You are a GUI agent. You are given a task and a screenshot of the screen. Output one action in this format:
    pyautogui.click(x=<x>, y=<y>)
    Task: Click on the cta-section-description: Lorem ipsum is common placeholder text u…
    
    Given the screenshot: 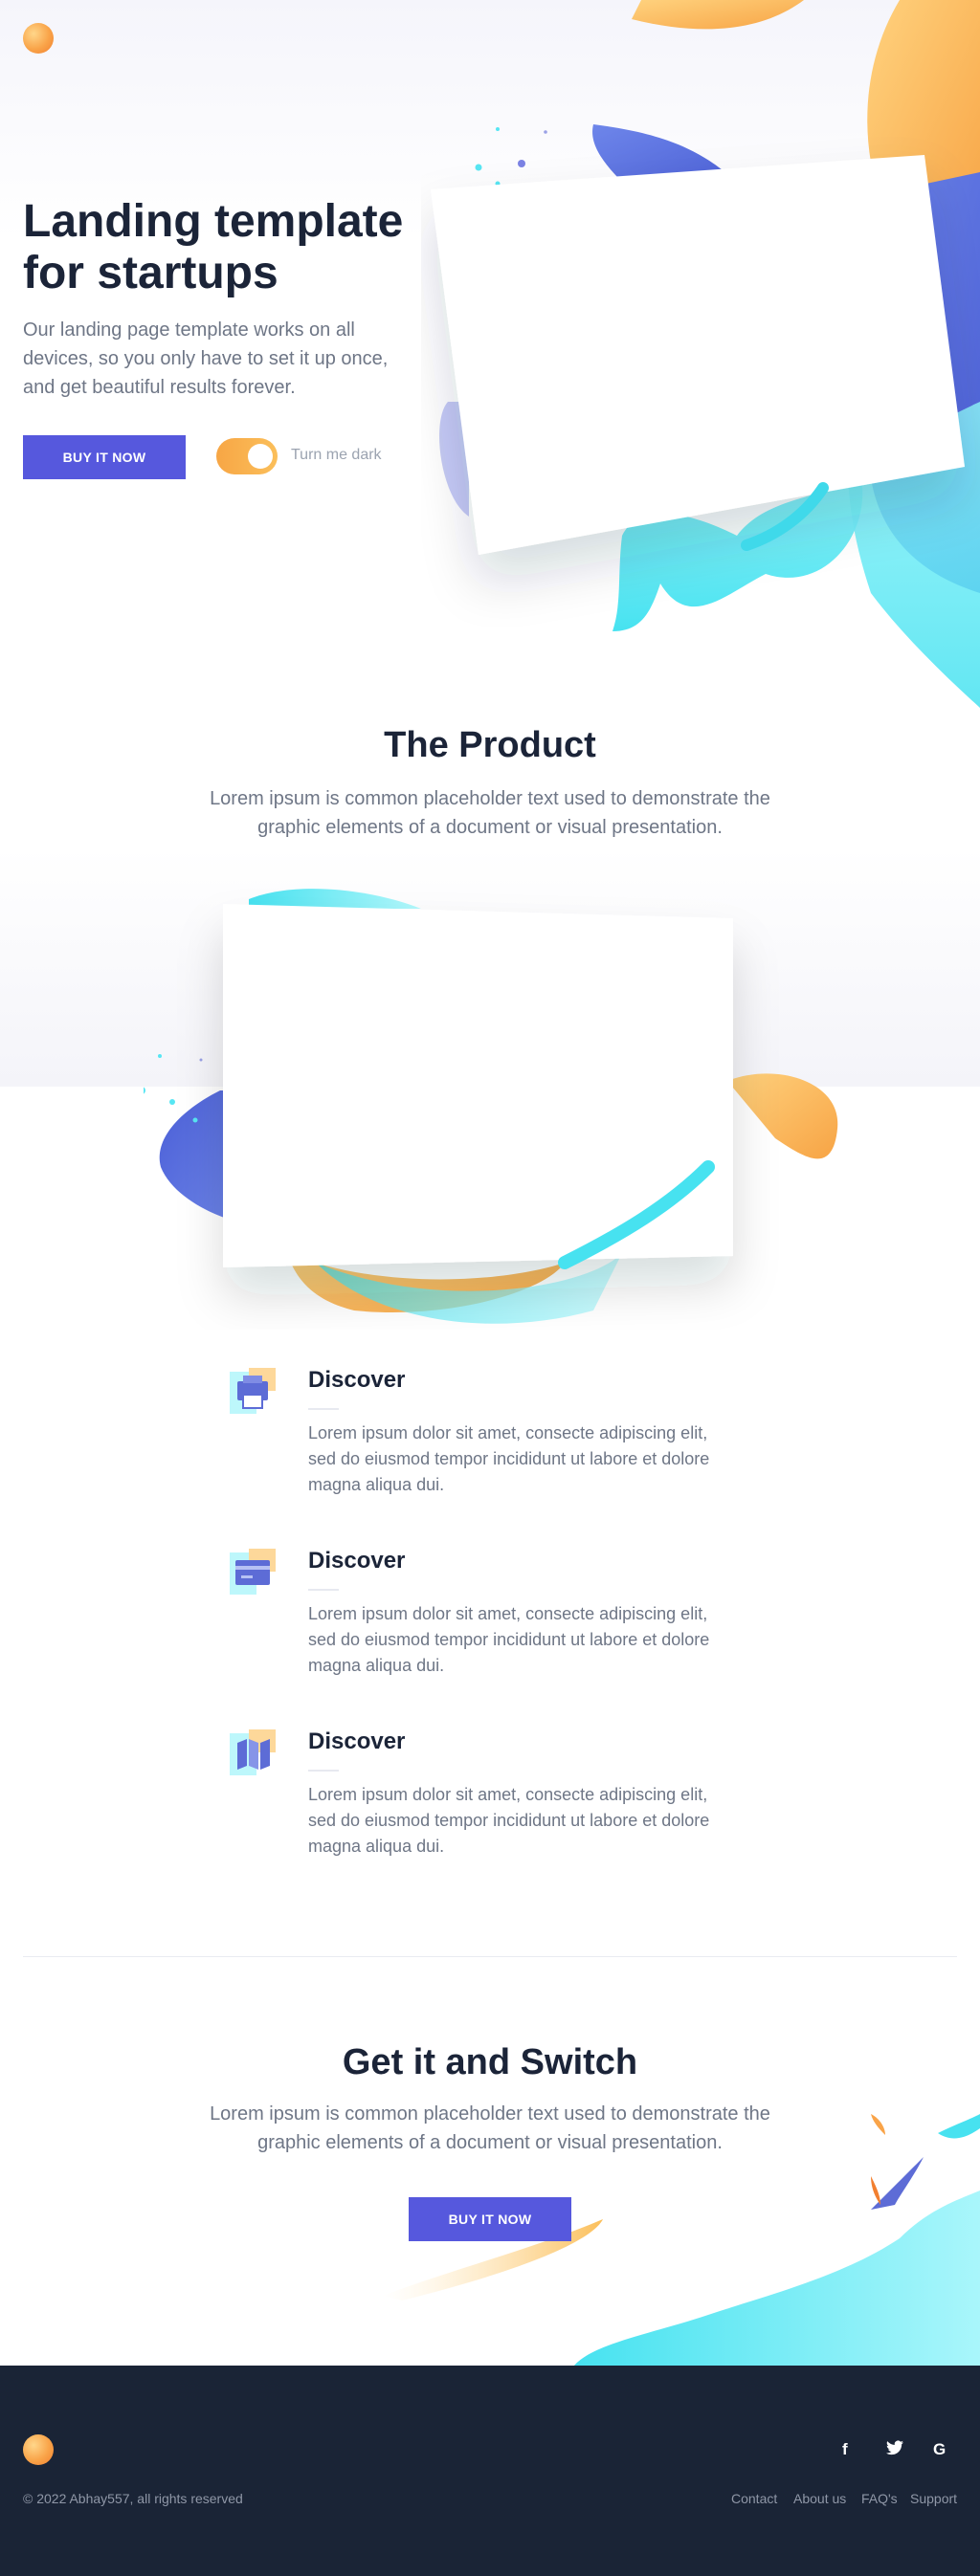 What is the action you would take?
    pyautogui.click(x=490, y=2128)
    